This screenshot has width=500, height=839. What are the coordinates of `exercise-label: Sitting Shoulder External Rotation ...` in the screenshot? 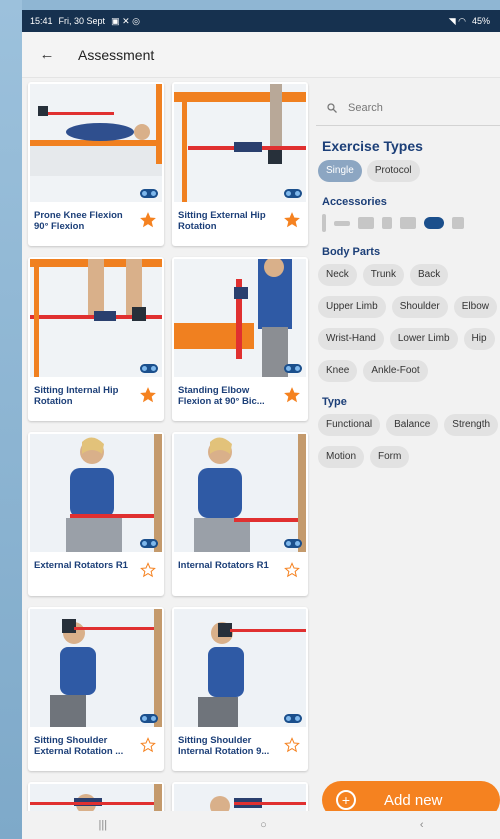 It's located at (79, 746).